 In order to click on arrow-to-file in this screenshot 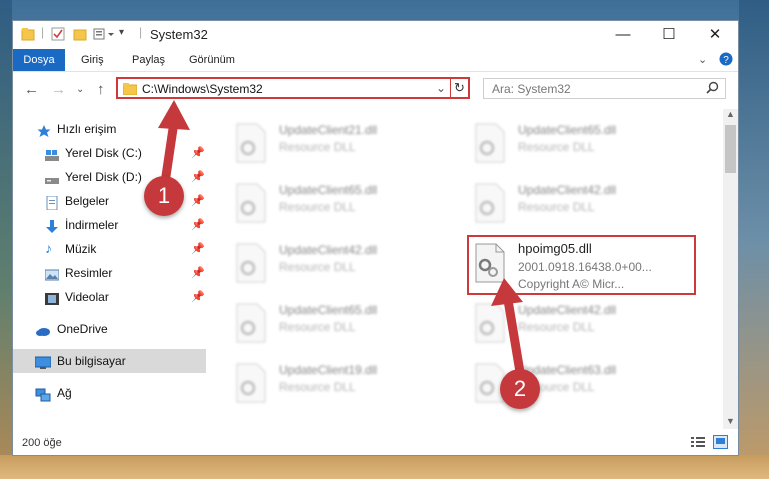, I will do `click(508, 327)`.